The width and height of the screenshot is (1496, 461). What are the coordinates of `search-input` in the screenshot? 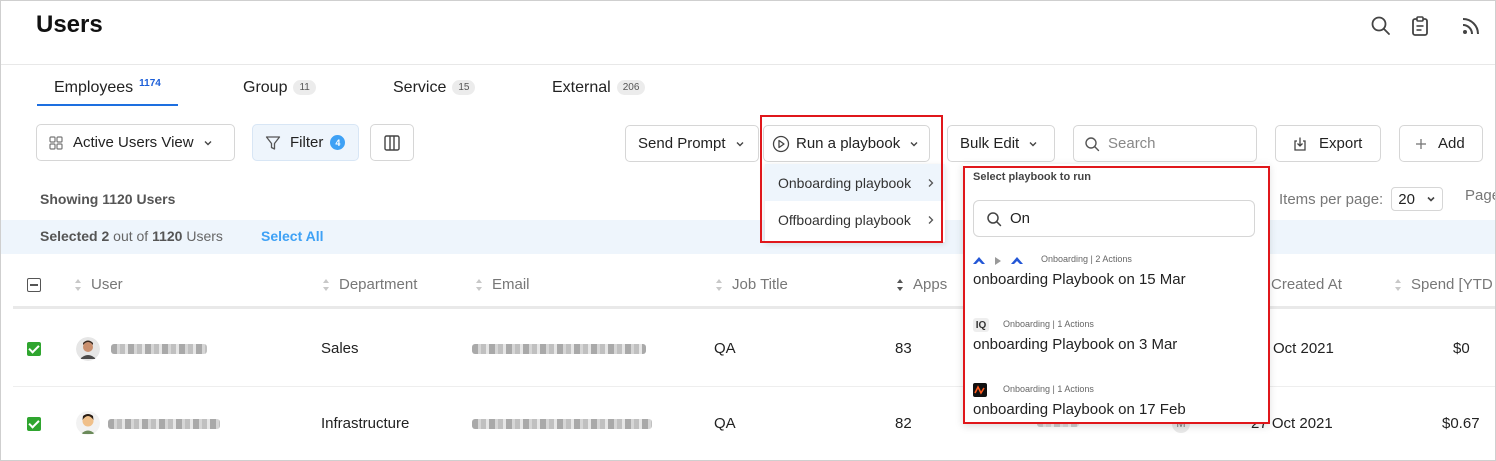 It's located at (1178, 143).